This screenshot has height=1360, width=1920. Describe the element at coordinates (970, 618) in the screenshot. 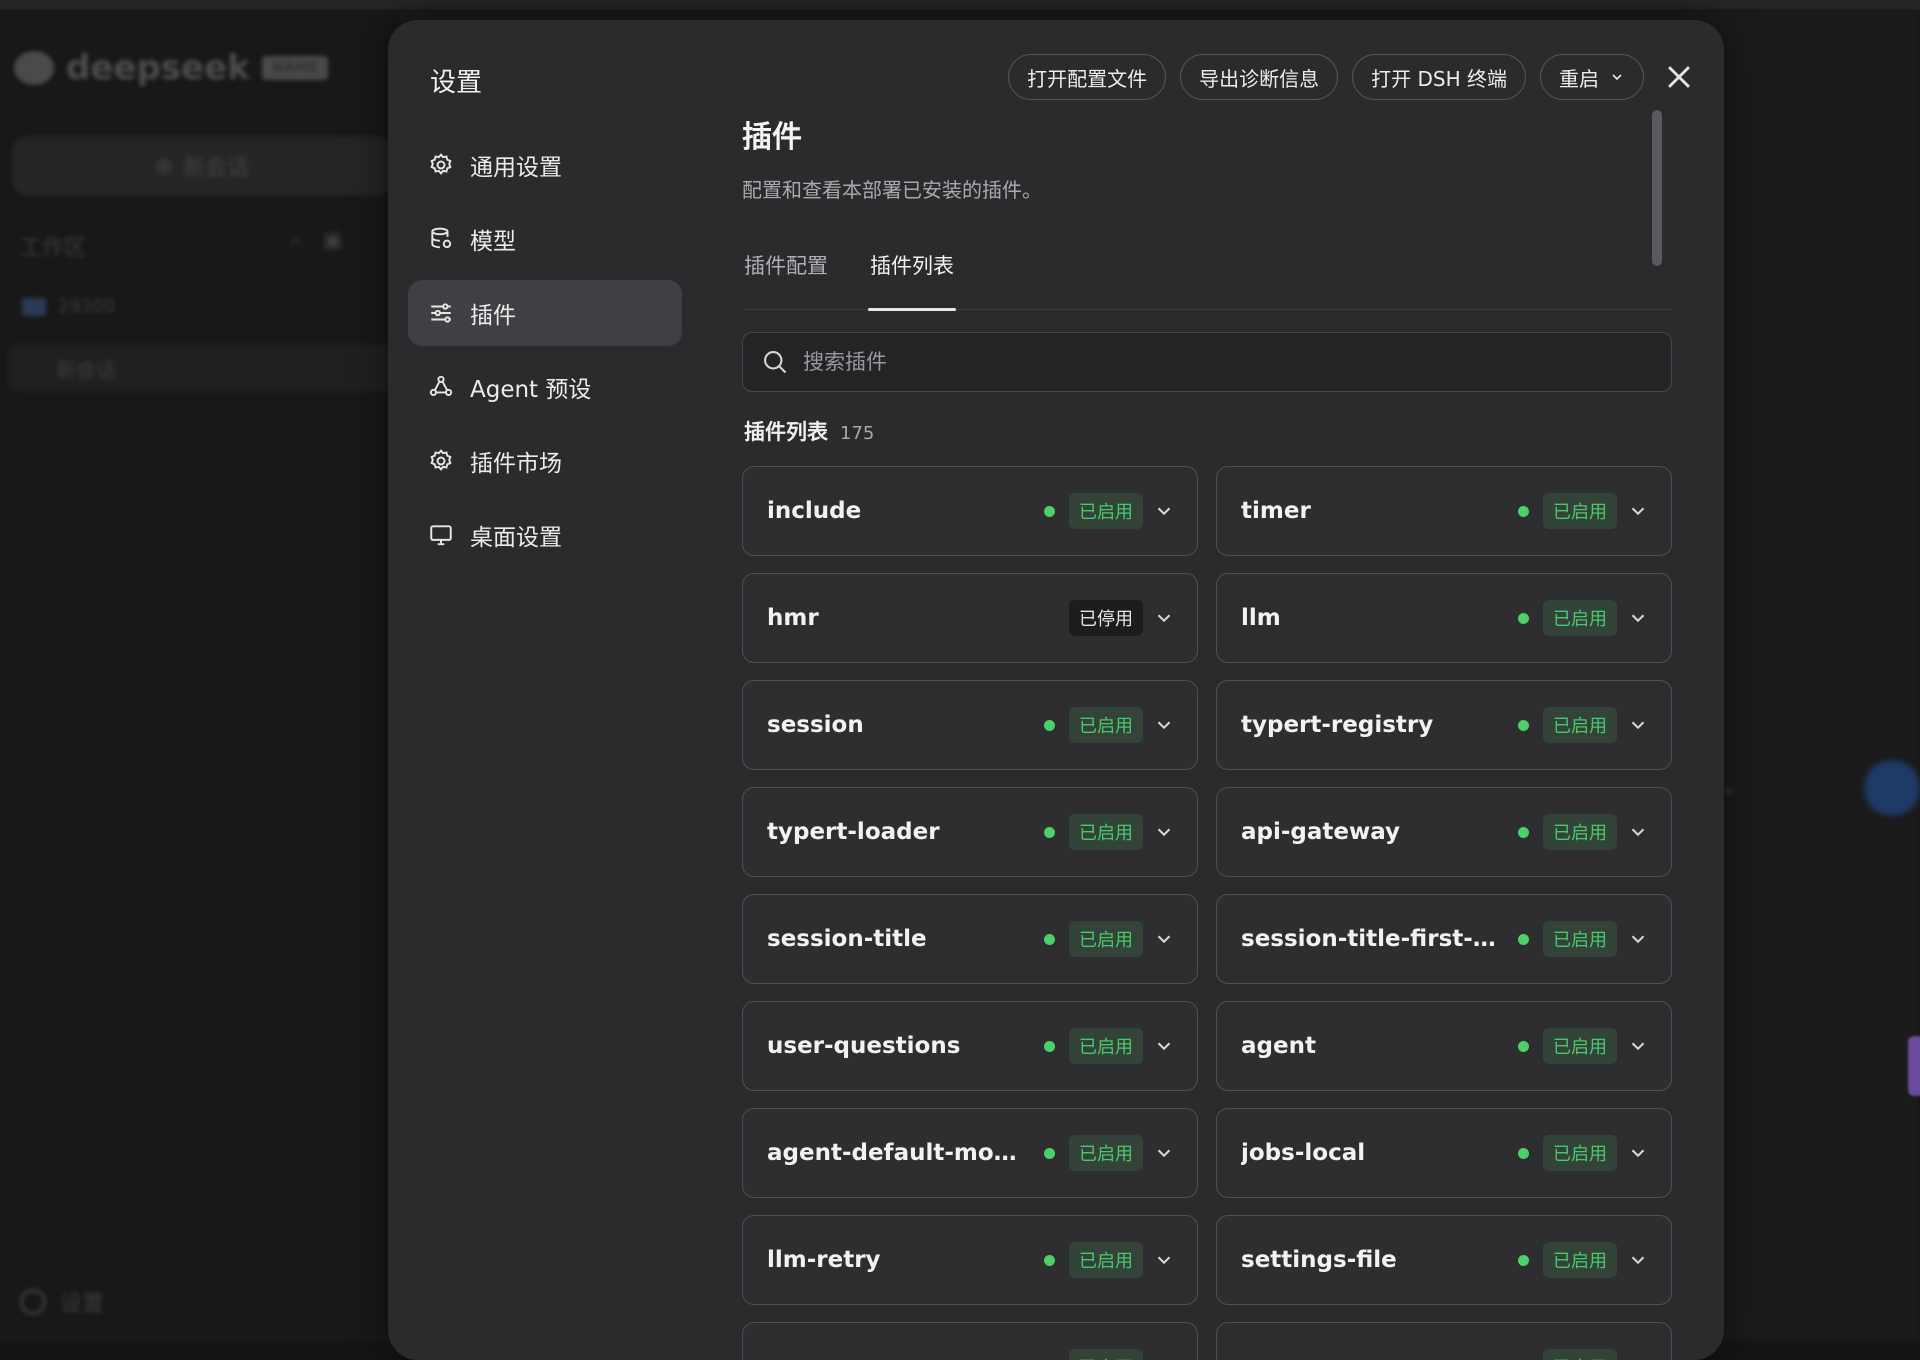

I see `plugin-card: hmr 已停用` at that location.